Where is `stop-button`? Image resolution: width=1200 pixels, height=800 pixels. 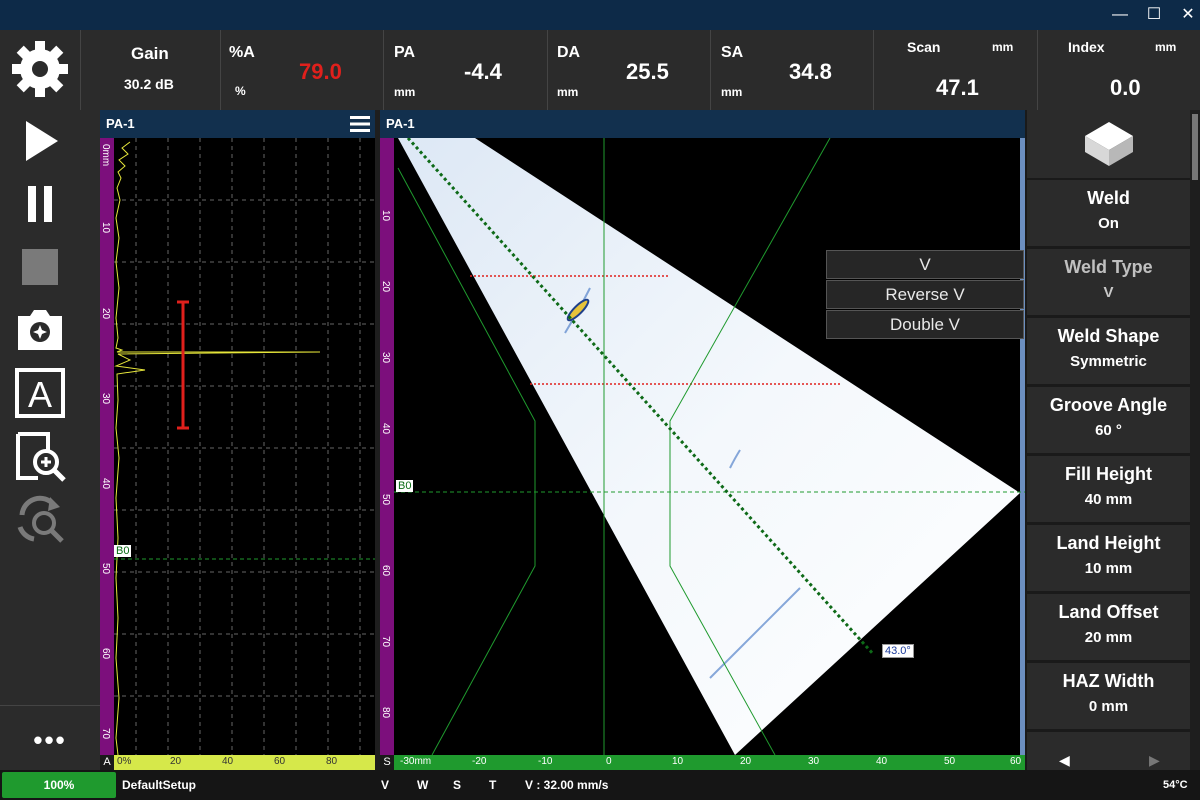 stop-button is located at coordinates (40, 267).